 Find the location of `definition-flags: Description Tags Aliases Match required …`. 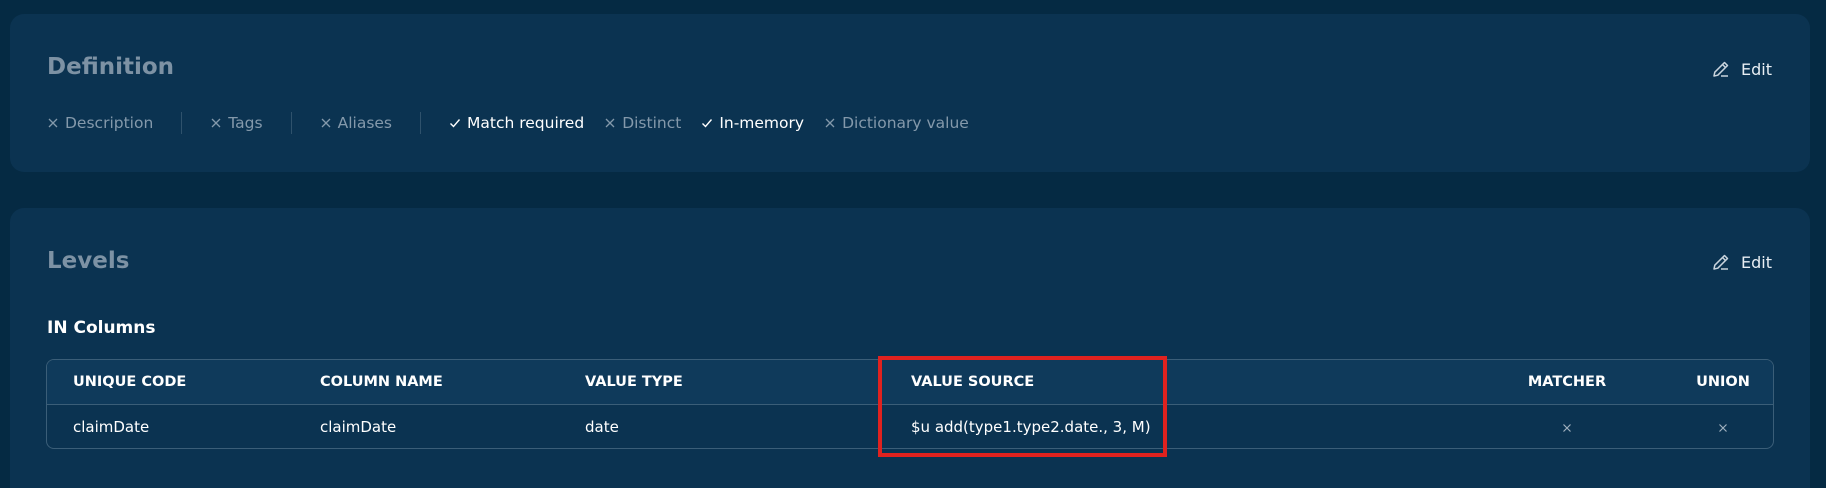

definition-flags: Description Tags Aliases Match required … is located at coordinates (508, 123).